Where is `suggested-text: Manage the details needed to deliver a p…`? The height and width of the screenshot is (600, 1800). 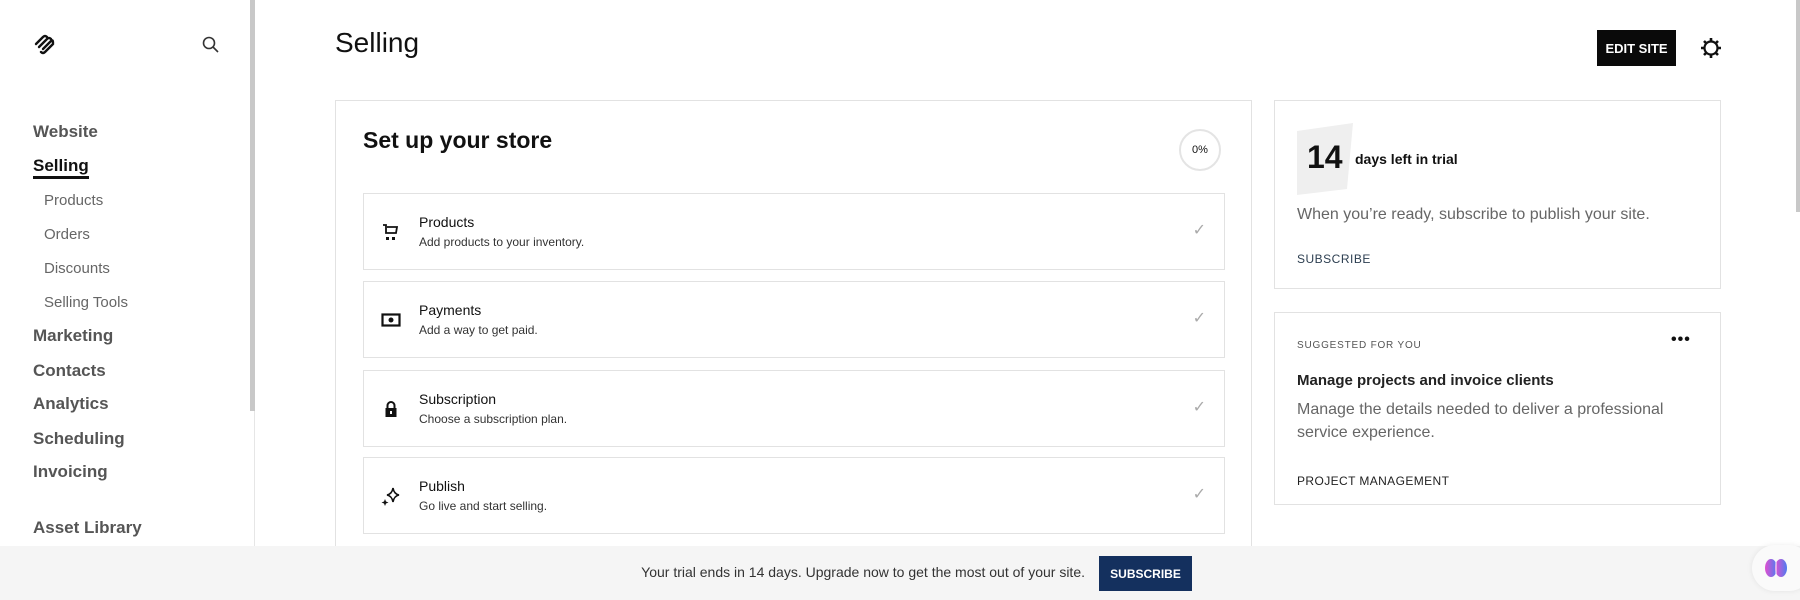
suggested-text: Manage the details needed to deliver a p… is located at coordinates (1480, 421).